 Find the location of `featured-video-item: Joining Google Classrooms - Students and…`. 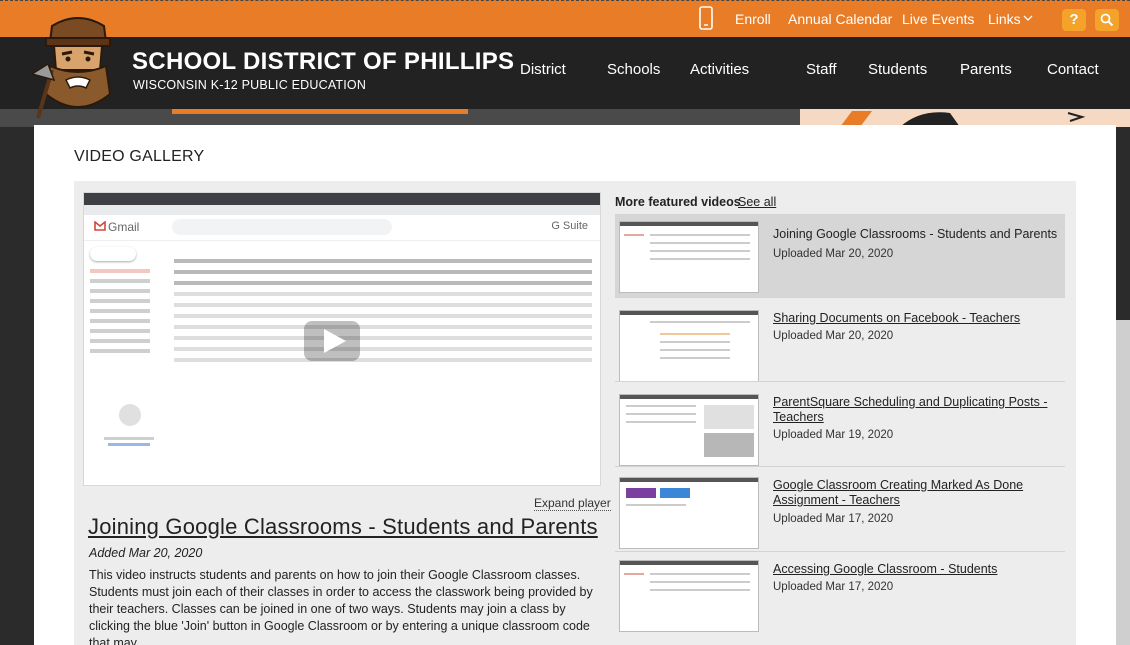

featured-video-item: Joining Google Classrooms - Students and… is located at coordinates (840, 255).